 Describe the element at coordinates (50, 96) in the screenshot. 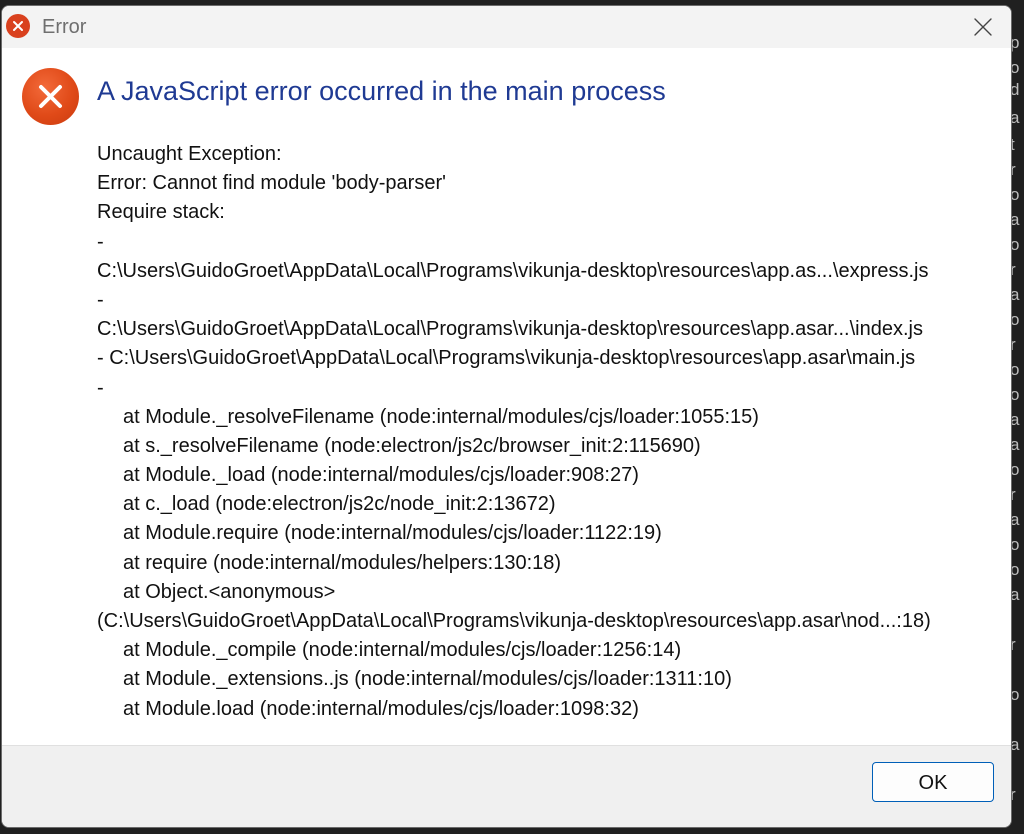

I see `error-circle-icon` at that location.